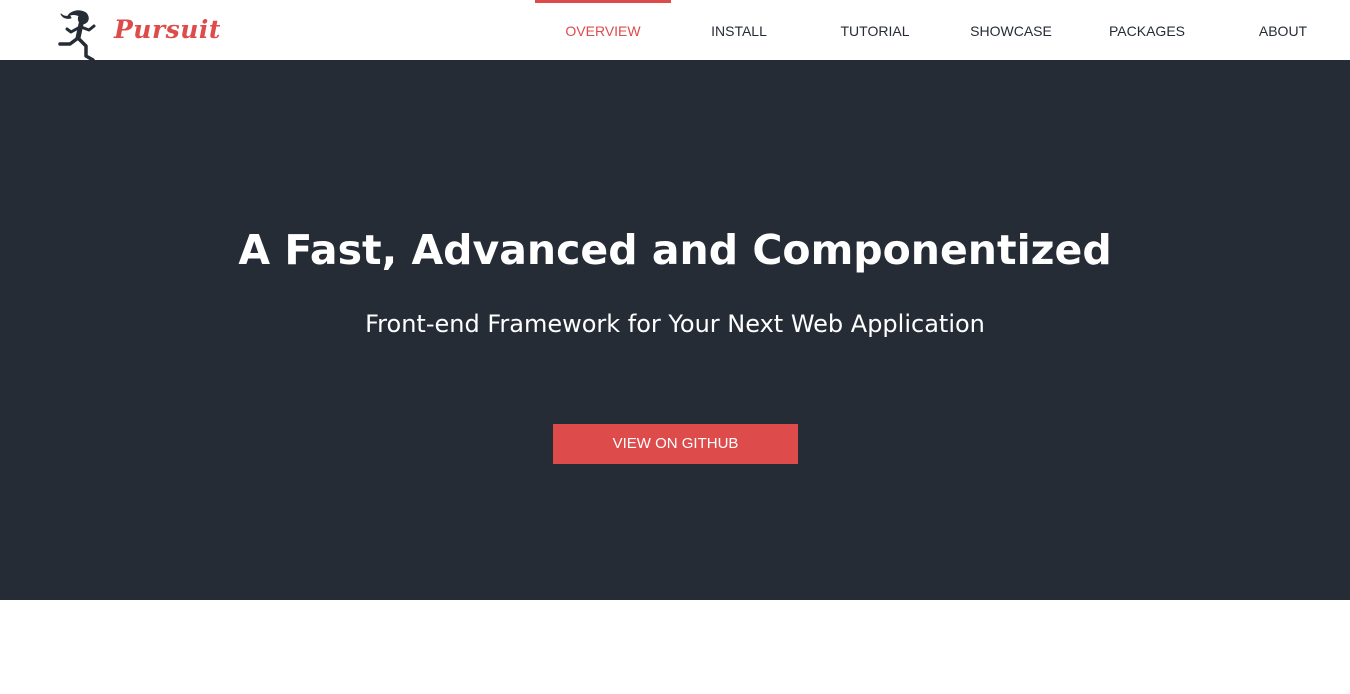  I want to click on logo-link: Pursuit, so click(138, 35).